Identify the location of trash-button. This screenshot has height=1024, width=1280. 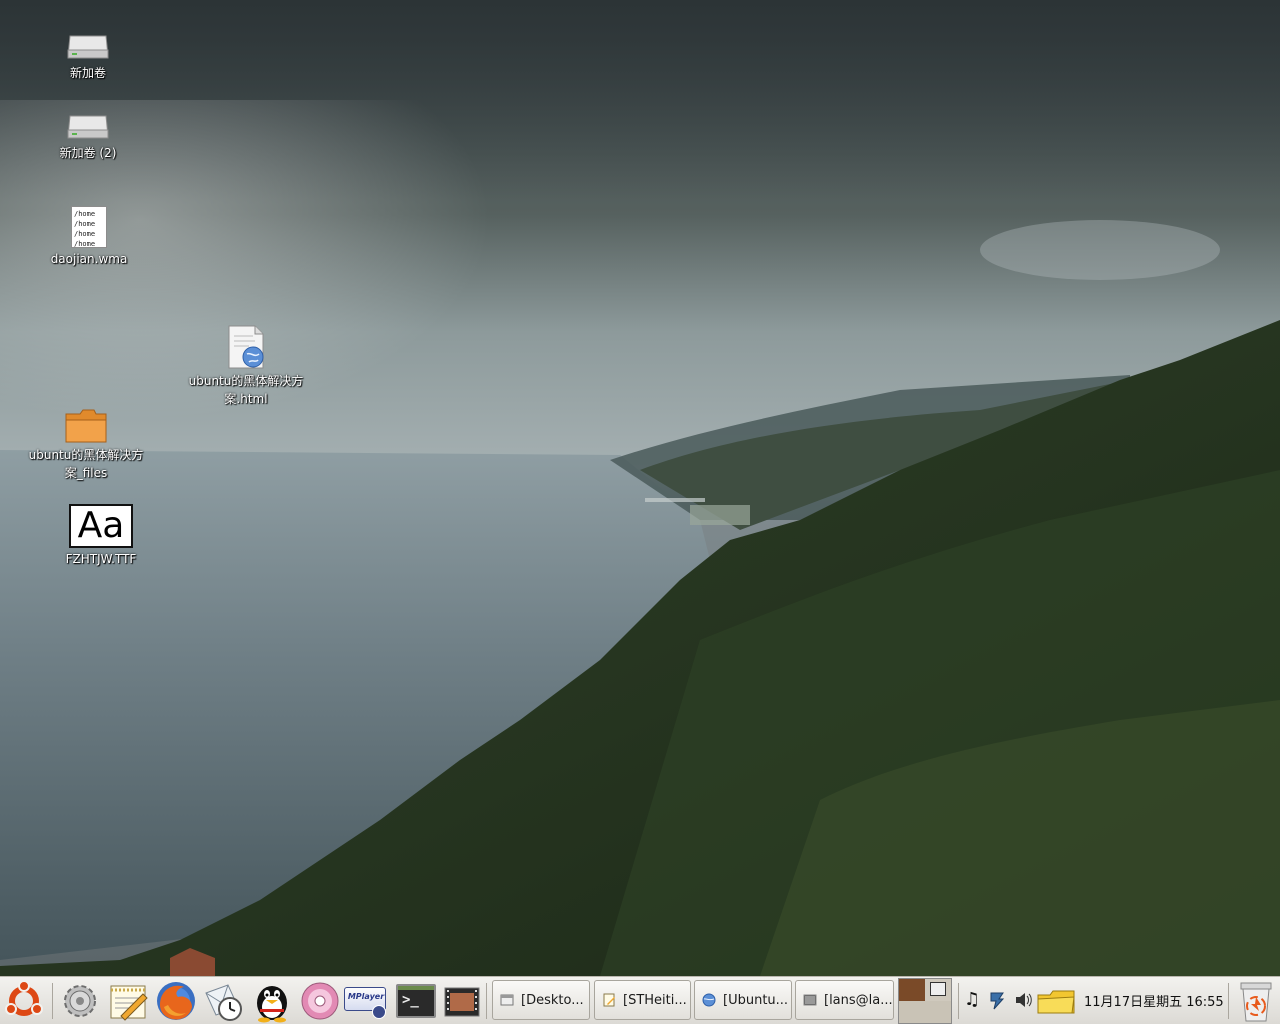
(1256, 1001).